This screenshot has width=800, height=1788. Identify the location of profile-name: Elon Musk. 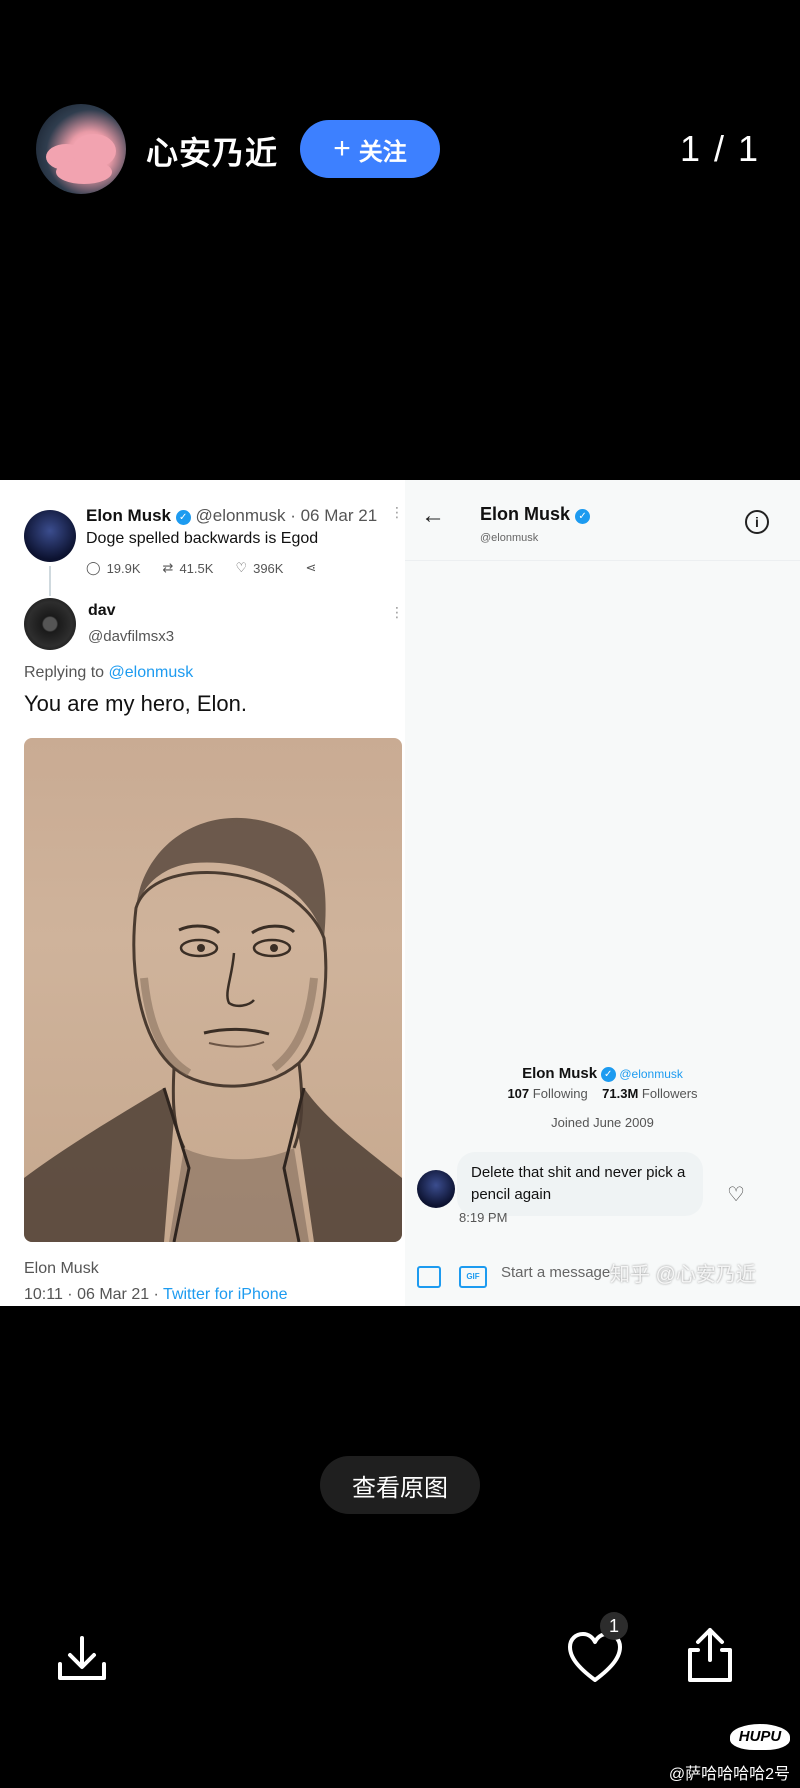
(560, 1073).